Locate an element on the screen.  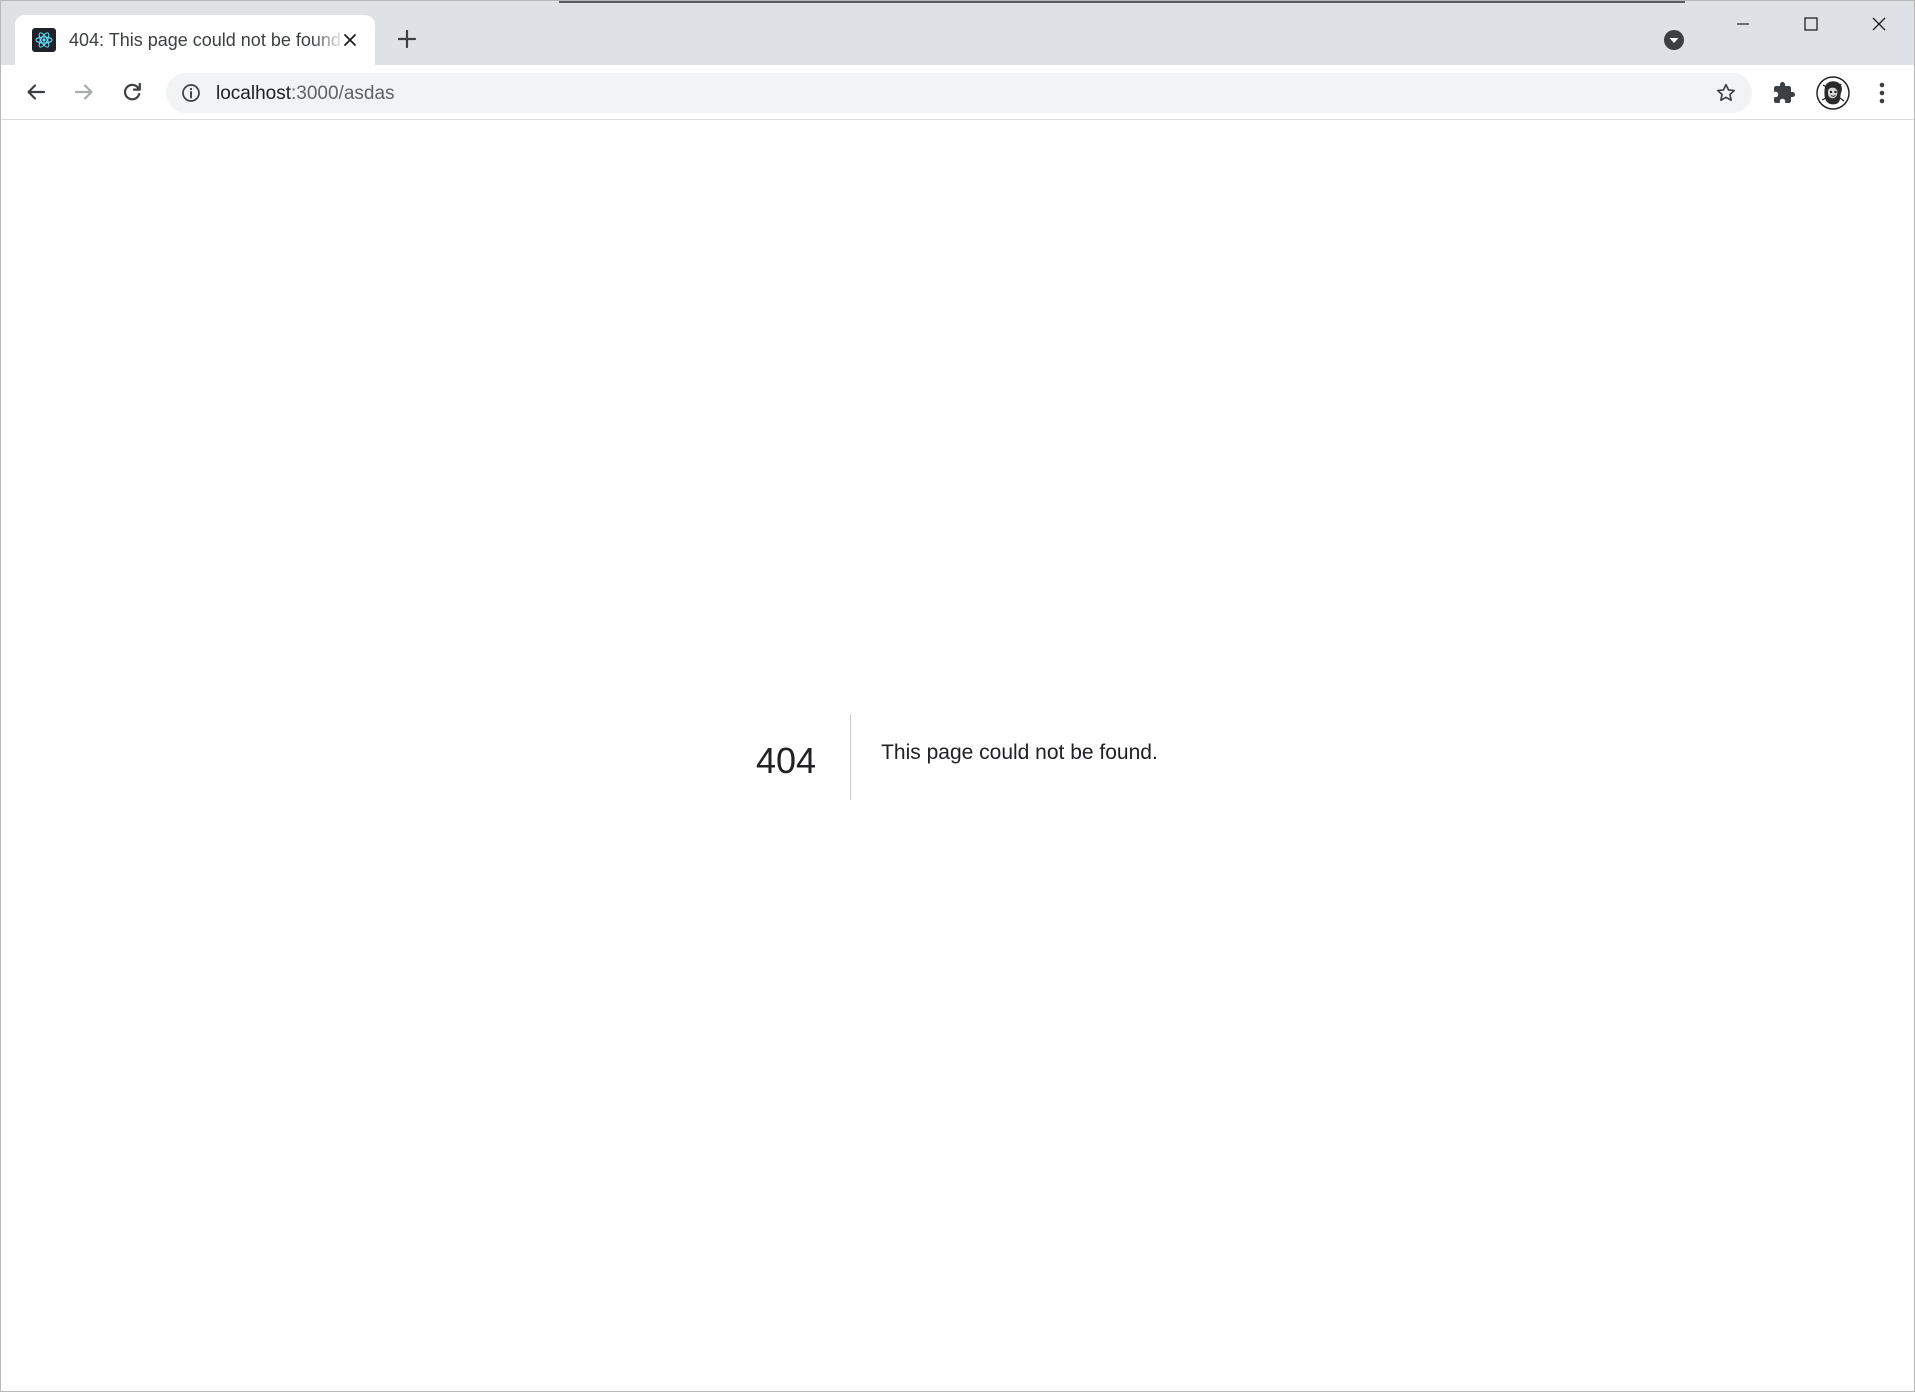
minimize-icon is located at coordinates (1743, 24).